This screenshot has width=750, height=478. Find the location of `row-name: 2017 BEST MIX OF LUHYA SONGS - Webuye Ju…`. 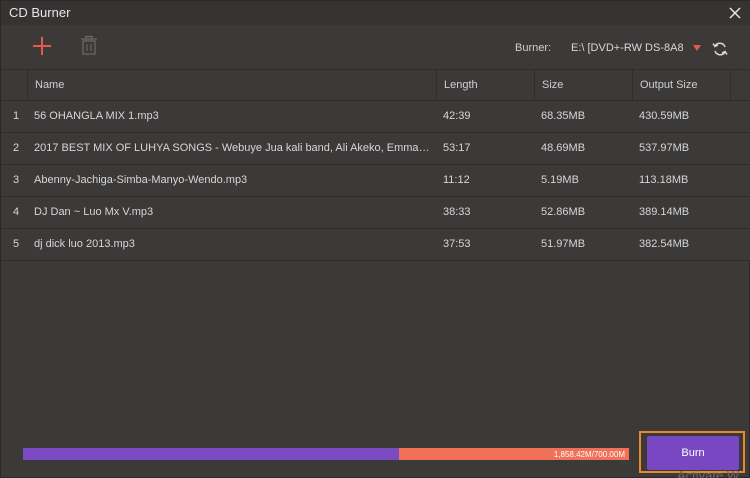

row-name: 2017 BEST MIX OF LUHYA SONGS - Webuye Ju… is located at coordinates (234, 148).